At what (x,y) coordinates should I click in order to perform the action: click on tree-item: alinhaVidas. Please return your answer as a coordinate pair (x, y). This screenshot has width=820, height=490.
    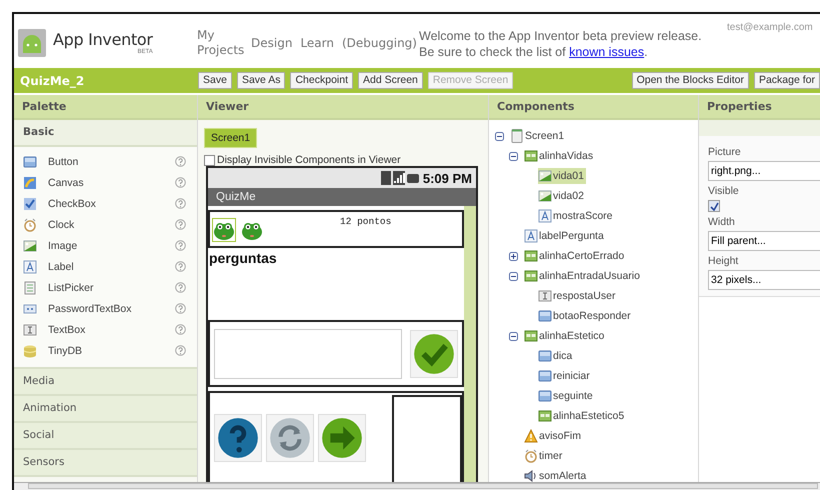
    Looking at the image, I should click on (560, 156).